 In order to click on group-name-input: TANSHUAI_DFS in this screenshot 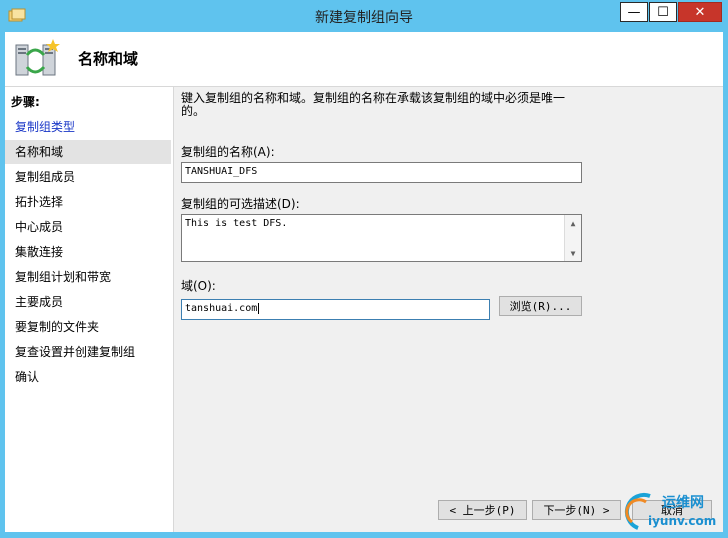, I will do `click(381, 172)`.